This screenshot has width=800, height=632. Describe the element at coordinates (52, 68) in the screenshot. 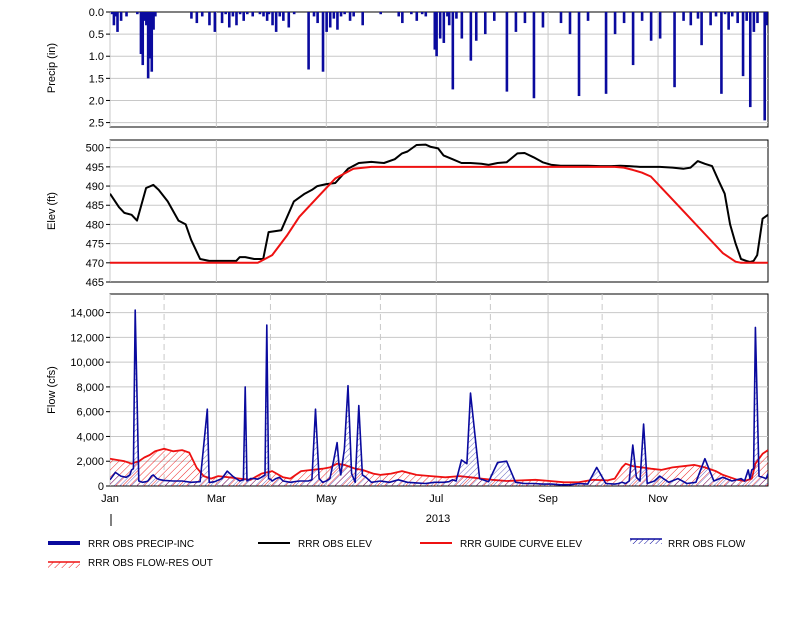

I see `precip-axis-title: Precip (in)` at that location.